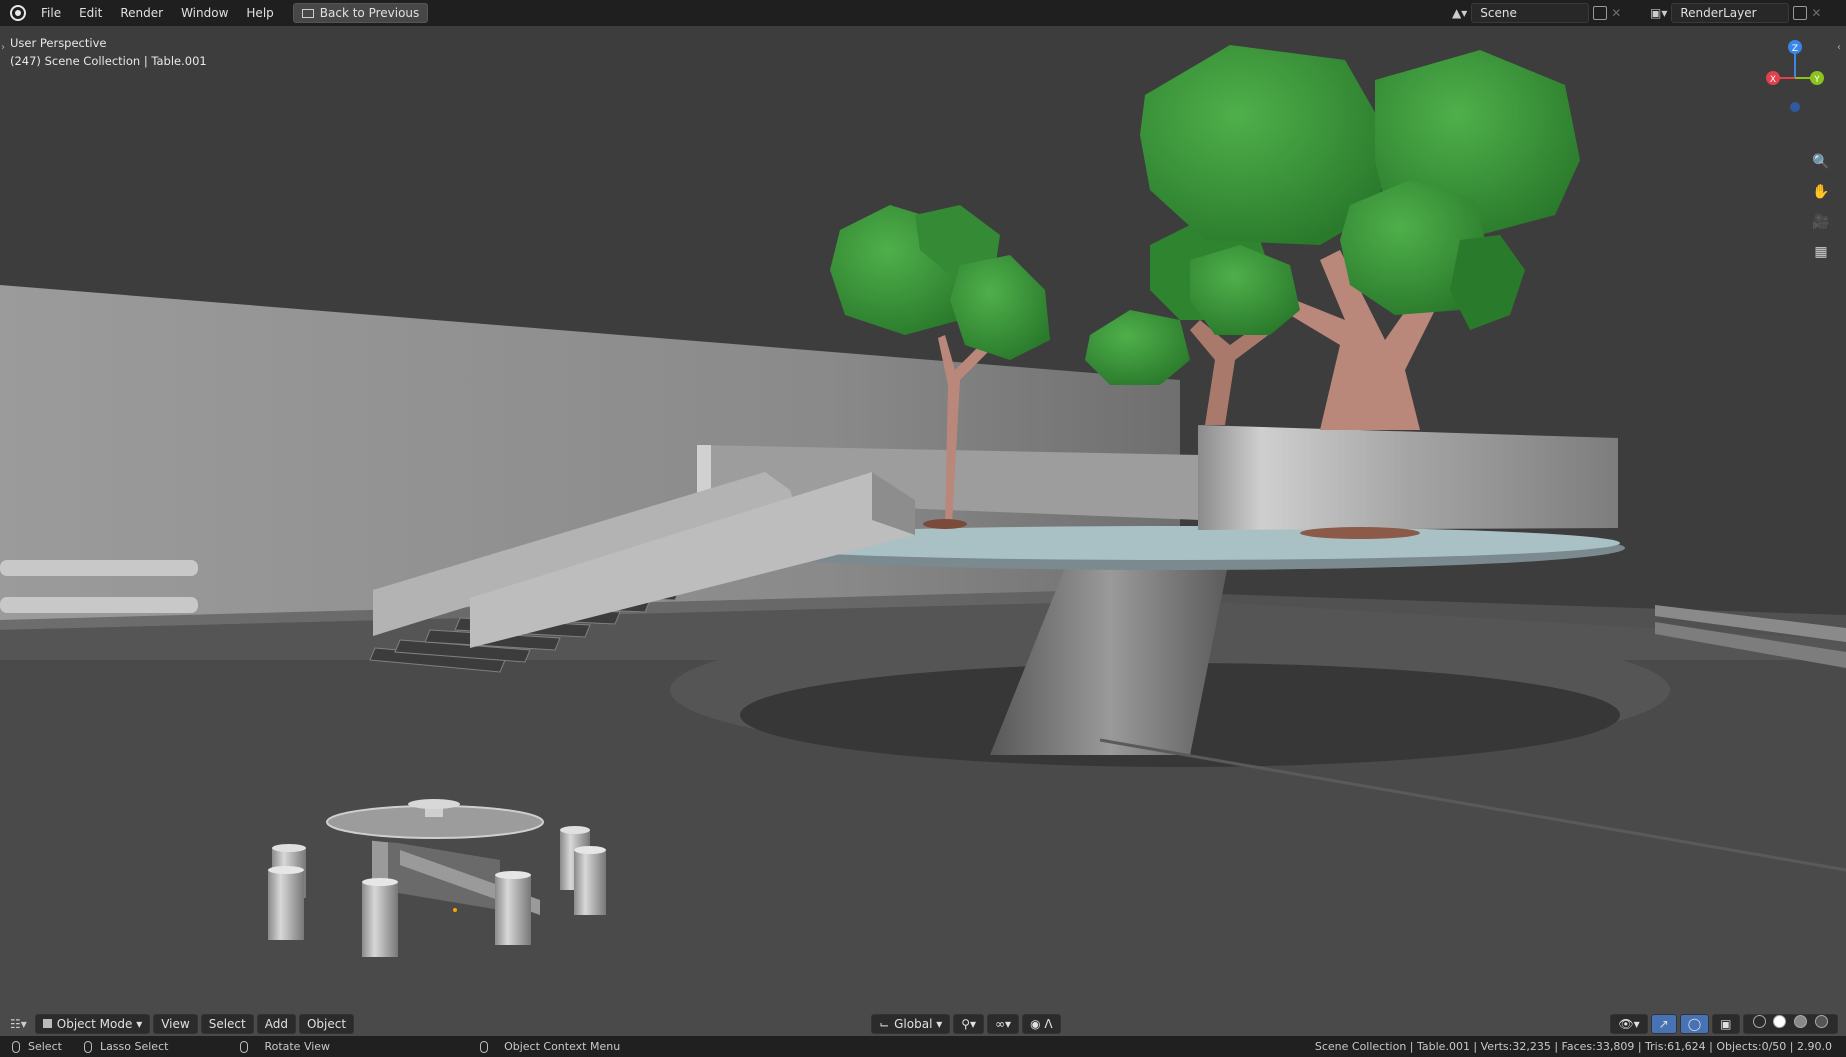 This screenshot has height=1057, width=1846. What do you see at coordinates (1600, 13) in the screenshot?
I see `new-scene-icon` at bounding box center [1600, 13].